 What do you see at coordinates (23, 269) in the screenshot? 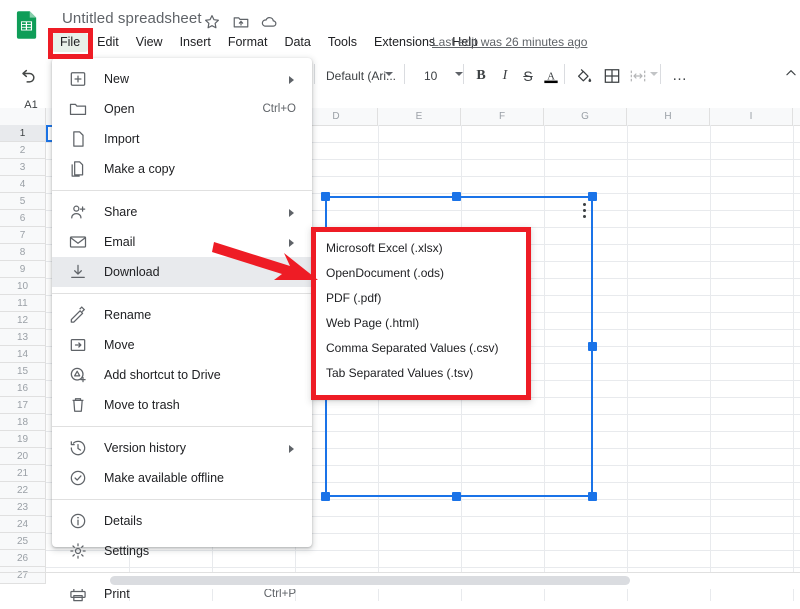
I see `row-header-9: 9` at bounding box center [23, 269].